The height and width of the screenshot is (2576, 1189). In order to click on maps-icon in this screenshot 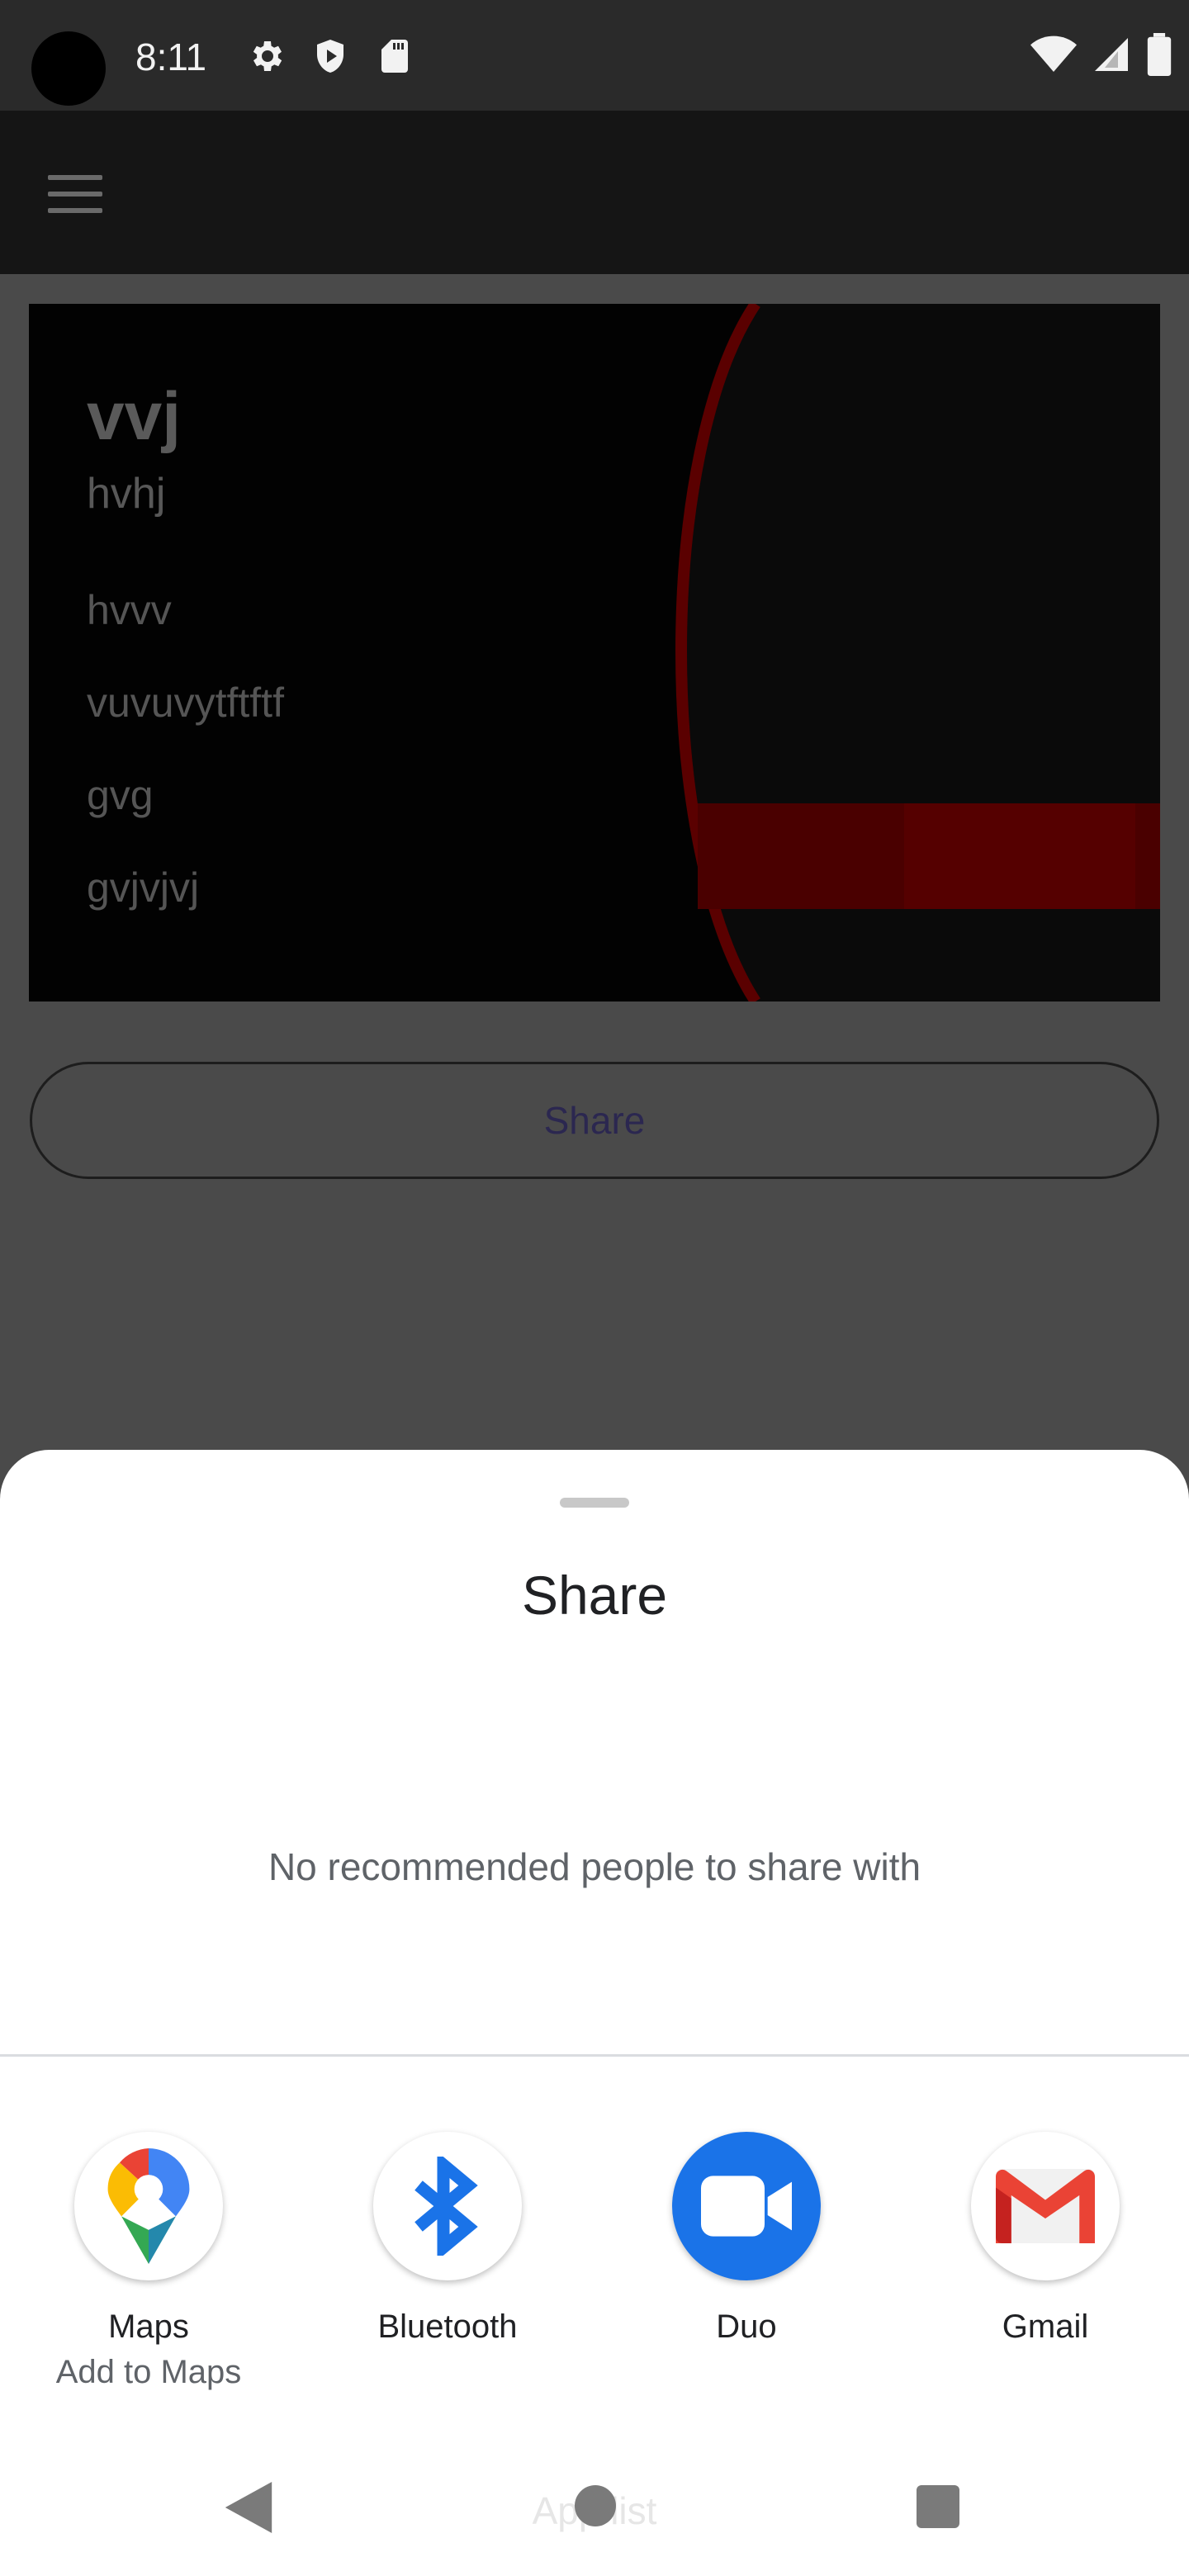, I will do `click(148, 2206)`.